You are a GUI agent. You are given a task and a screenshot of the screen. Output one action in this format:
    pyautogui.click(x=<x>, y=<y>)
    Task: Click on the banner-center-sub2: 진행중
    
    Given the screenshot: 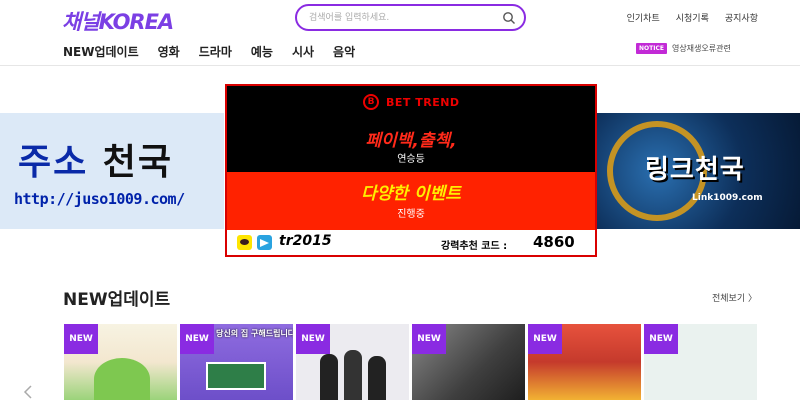 What is the action you would take?
    pyautogui.click(x=411, y=214)
    